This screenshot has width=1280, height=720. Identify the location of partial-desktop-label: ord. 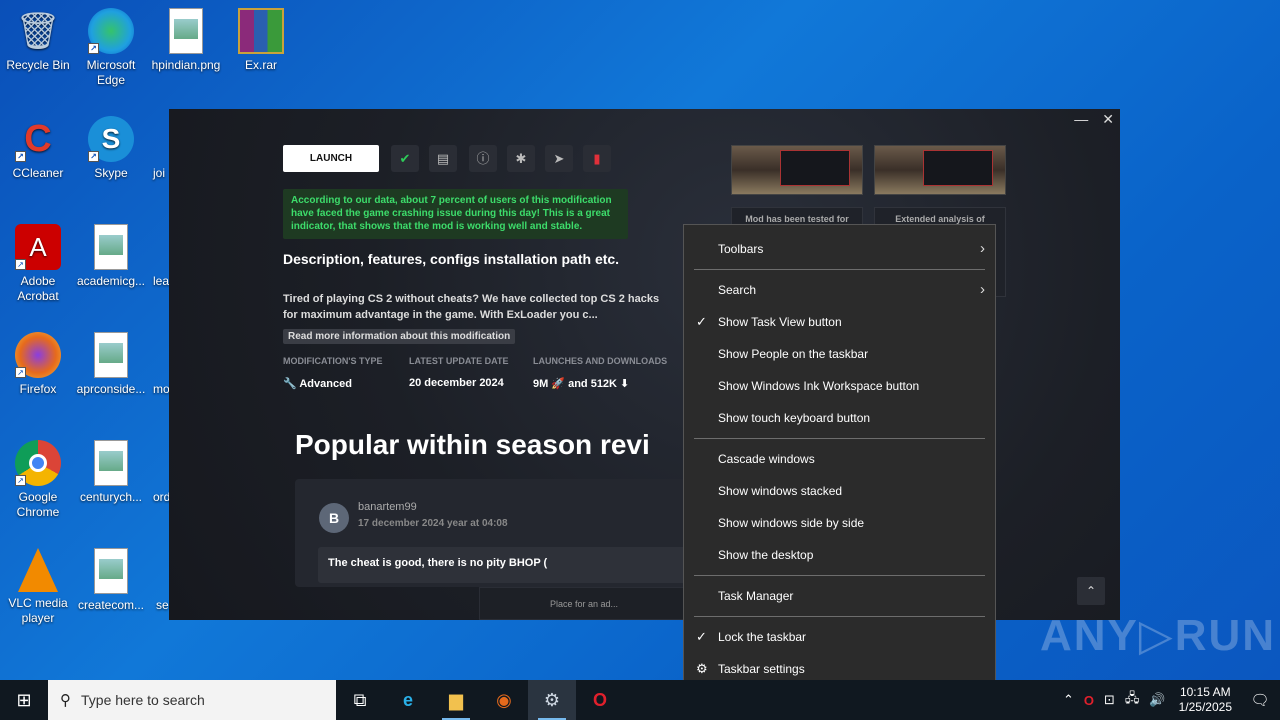
(162, 497).